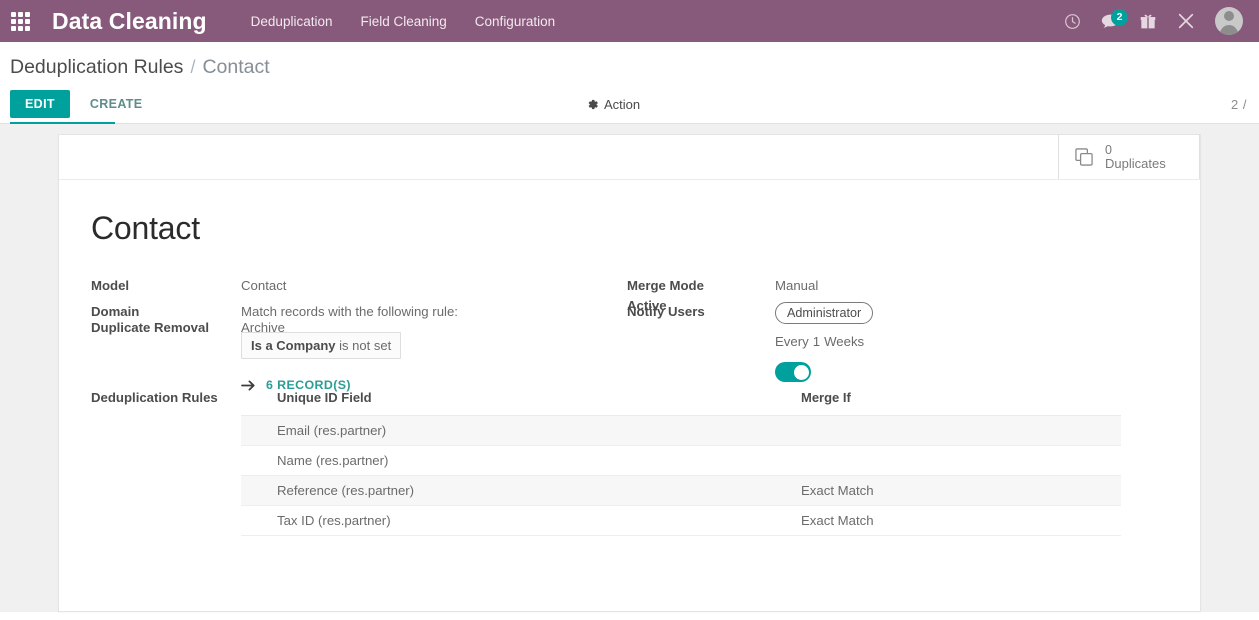 This screenshot has height=620, width=1259. Describe the element at coordinates (797, 285) in the screenshot. I see `field-value-merge-mode: Manual` at that location.